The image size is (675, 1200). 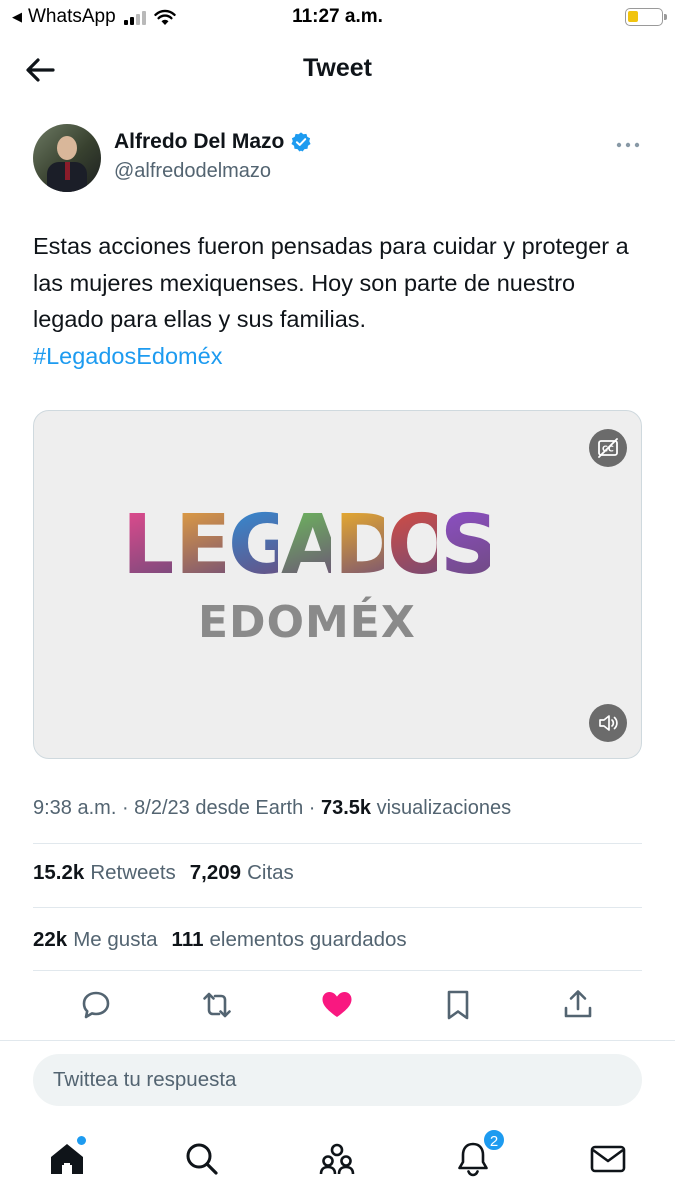 I want to click on search-icon, so click(x=202, y=1159).